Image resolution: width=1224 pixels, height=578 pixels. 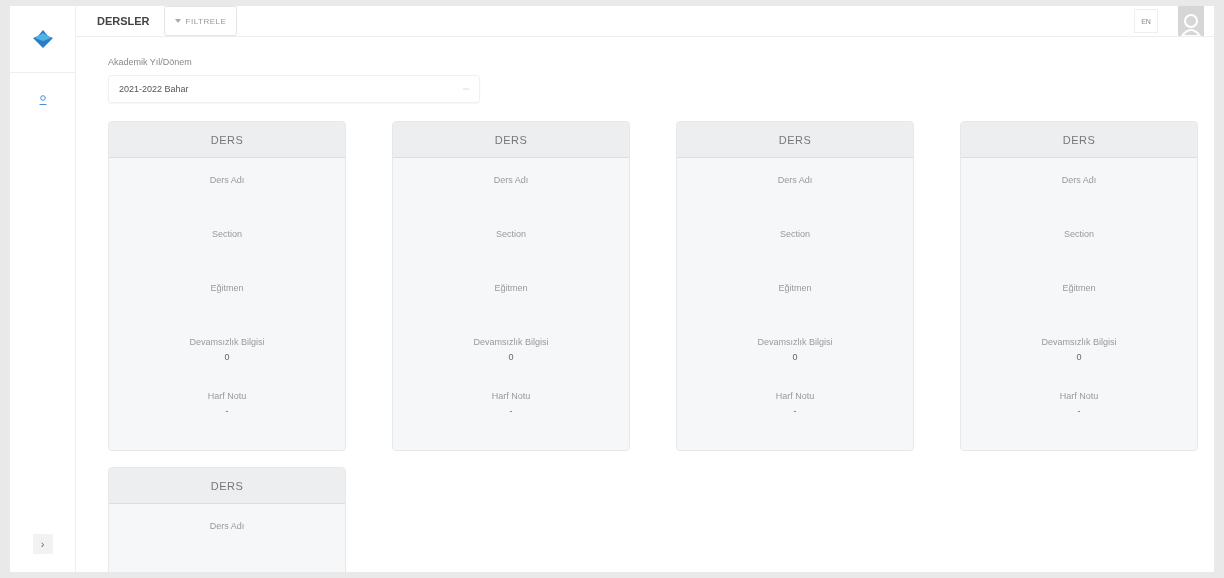 I want to click on filter-button: FILTRELE, so click(x=200, y=21).